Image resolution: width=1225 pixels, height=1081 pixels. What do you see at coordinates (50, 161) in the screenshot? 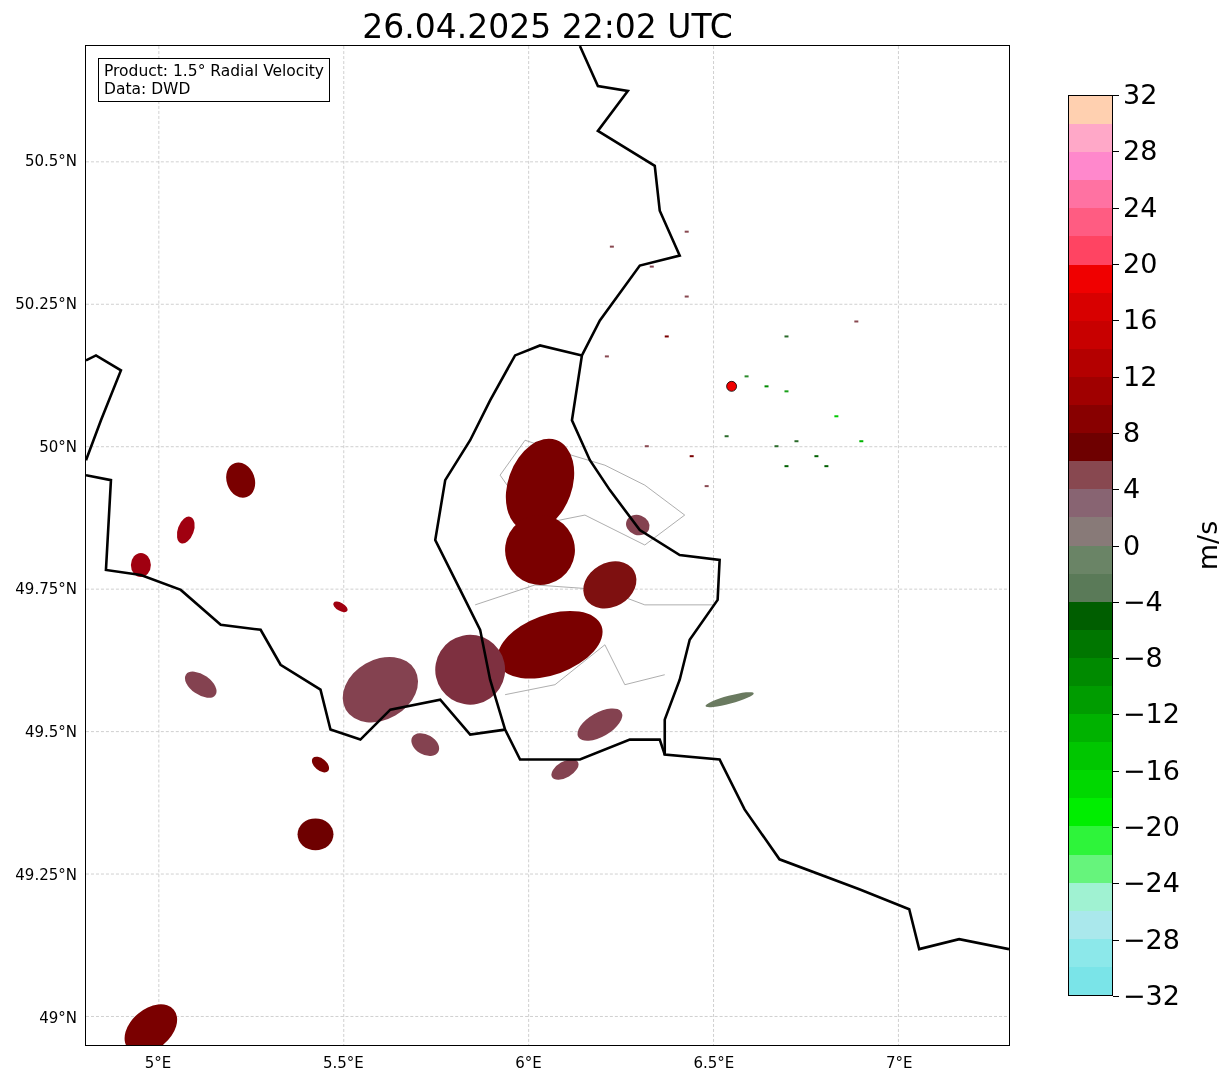
I see `y-tick-label: 50.5°N` at bounding box center [50, 161].